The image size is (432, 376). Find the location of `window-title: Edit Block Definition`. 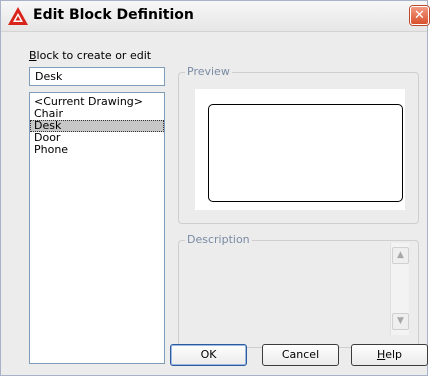

window-title: Edit Block Definition is located at coordinates (113, 15).